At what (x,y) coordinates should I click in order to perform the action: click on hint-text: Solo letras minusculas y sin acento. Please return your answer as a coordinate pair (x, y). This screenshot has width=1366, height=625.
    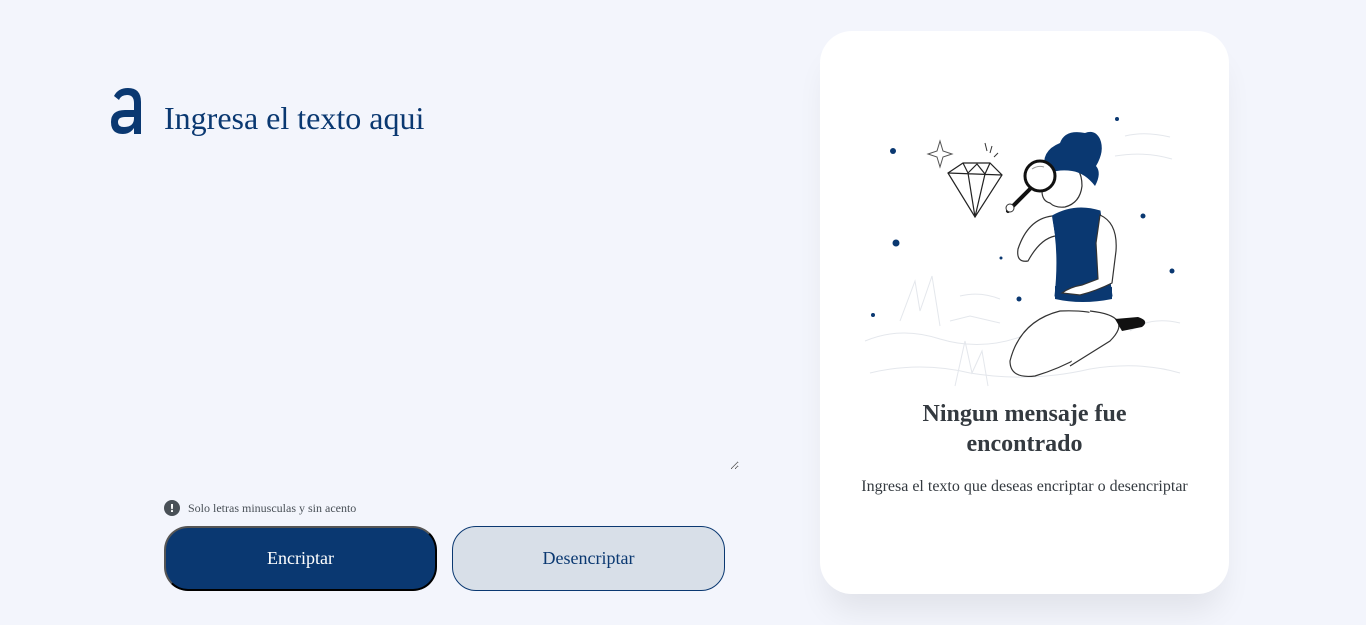
    Looking at the image, I should click on (272, 507).